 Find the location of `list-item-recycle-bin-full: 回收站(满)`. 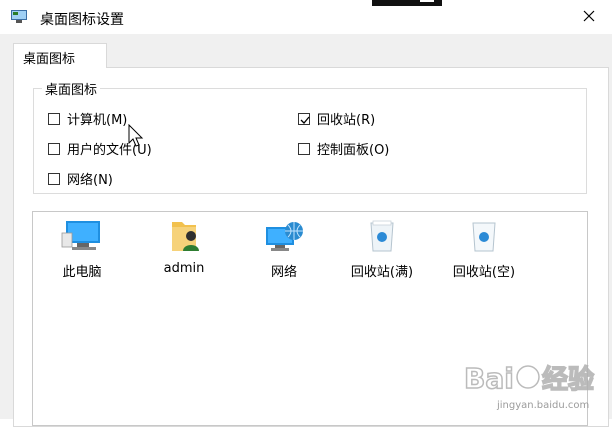

list-item-recycle-bin-full: 回收站(满) is located at coordinates (382, 249).